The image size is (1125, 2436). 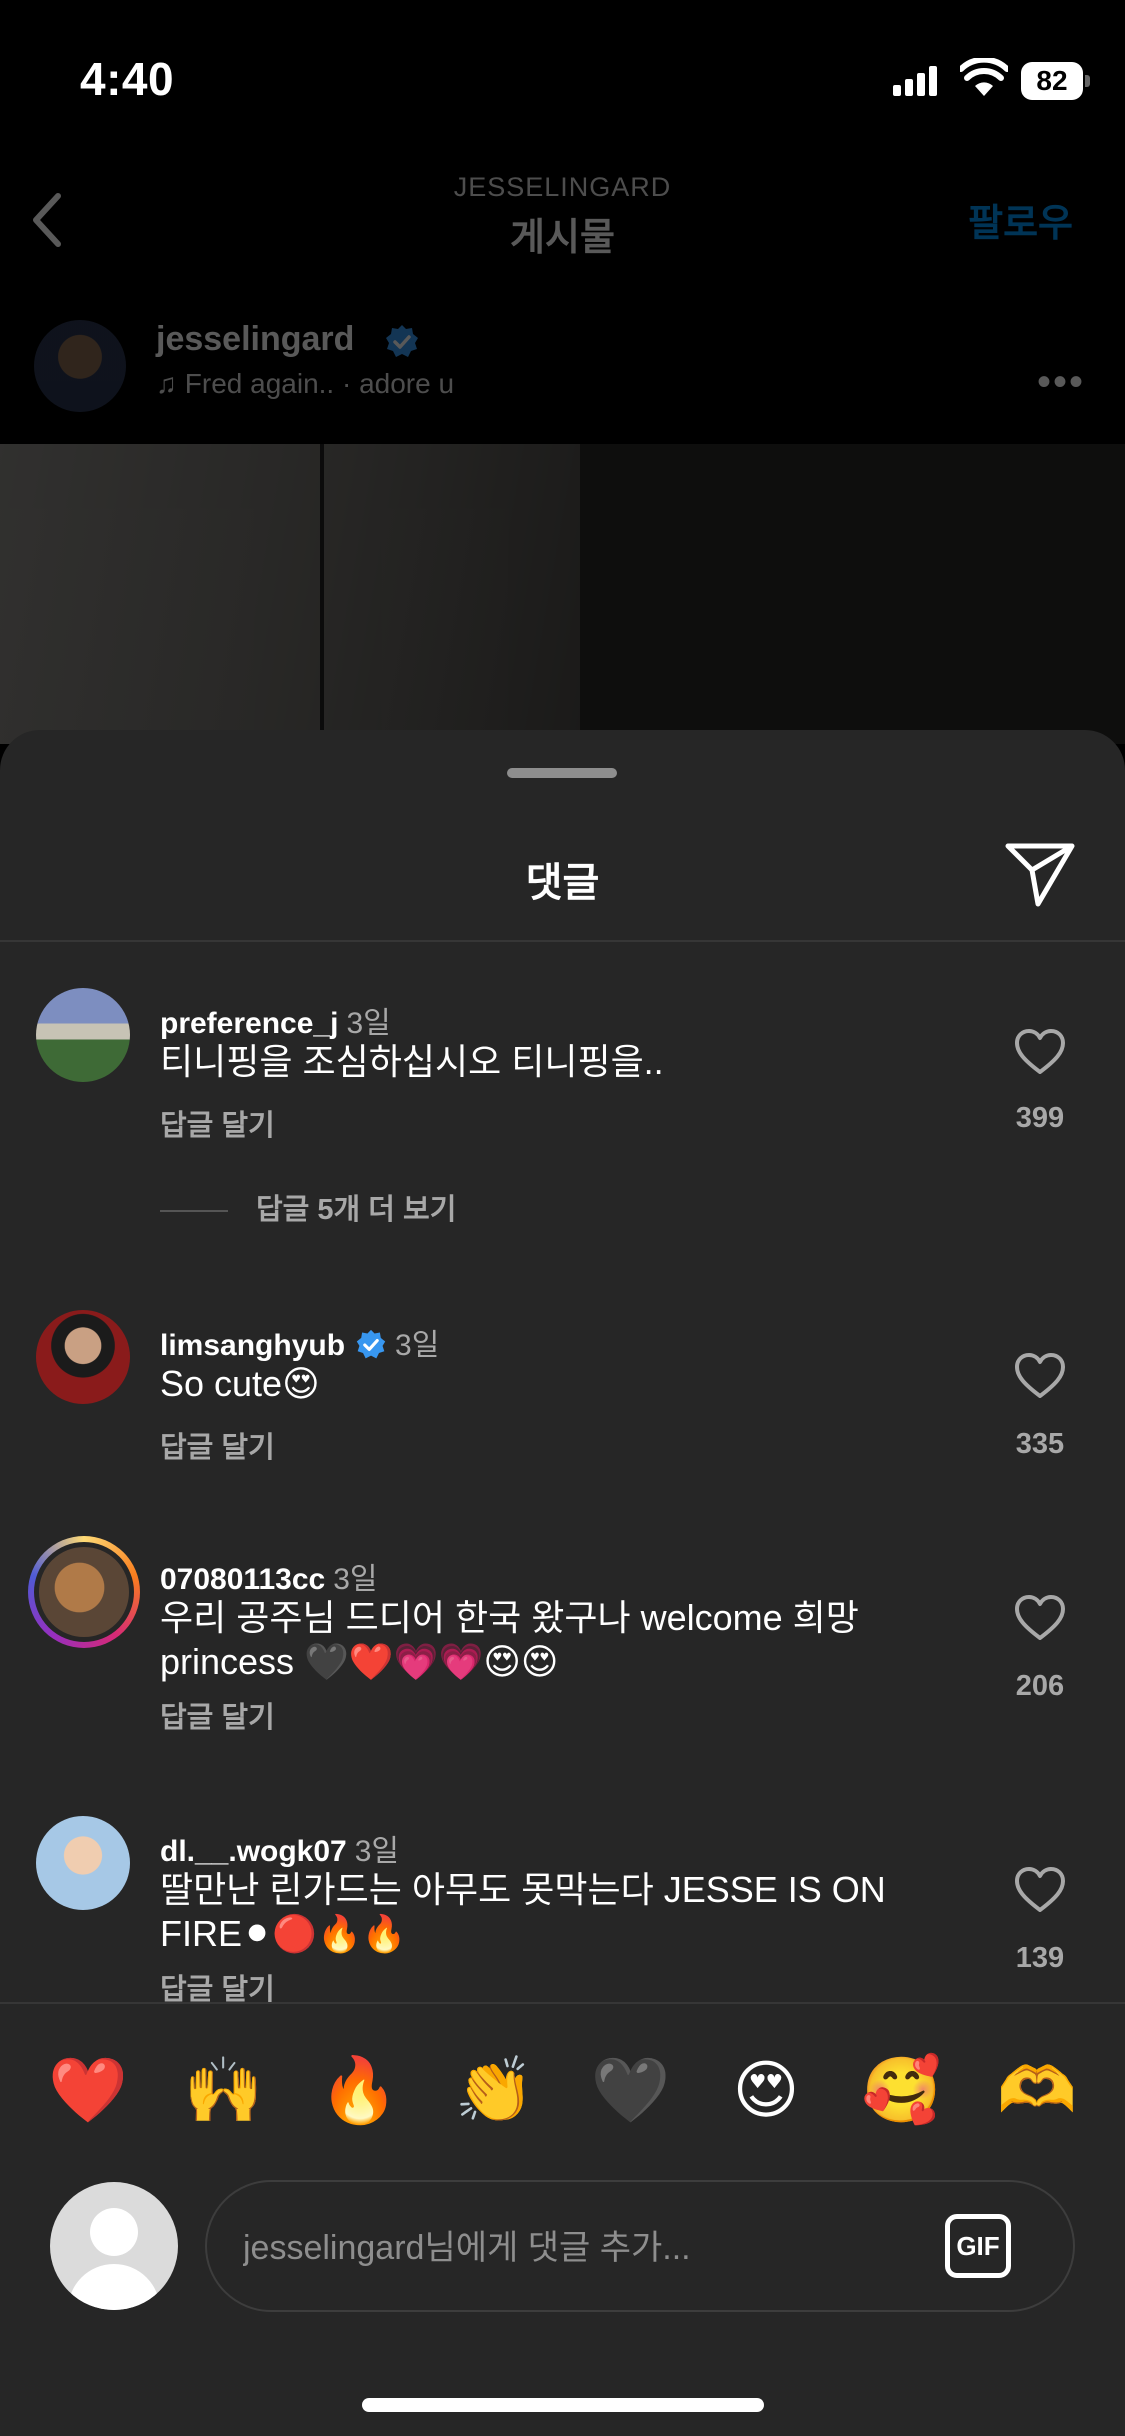 What do you see at coordinates (242, 1579) in the screenshot?
I see `comment-username: 07080113cc` at bounding box center [242, 1579].